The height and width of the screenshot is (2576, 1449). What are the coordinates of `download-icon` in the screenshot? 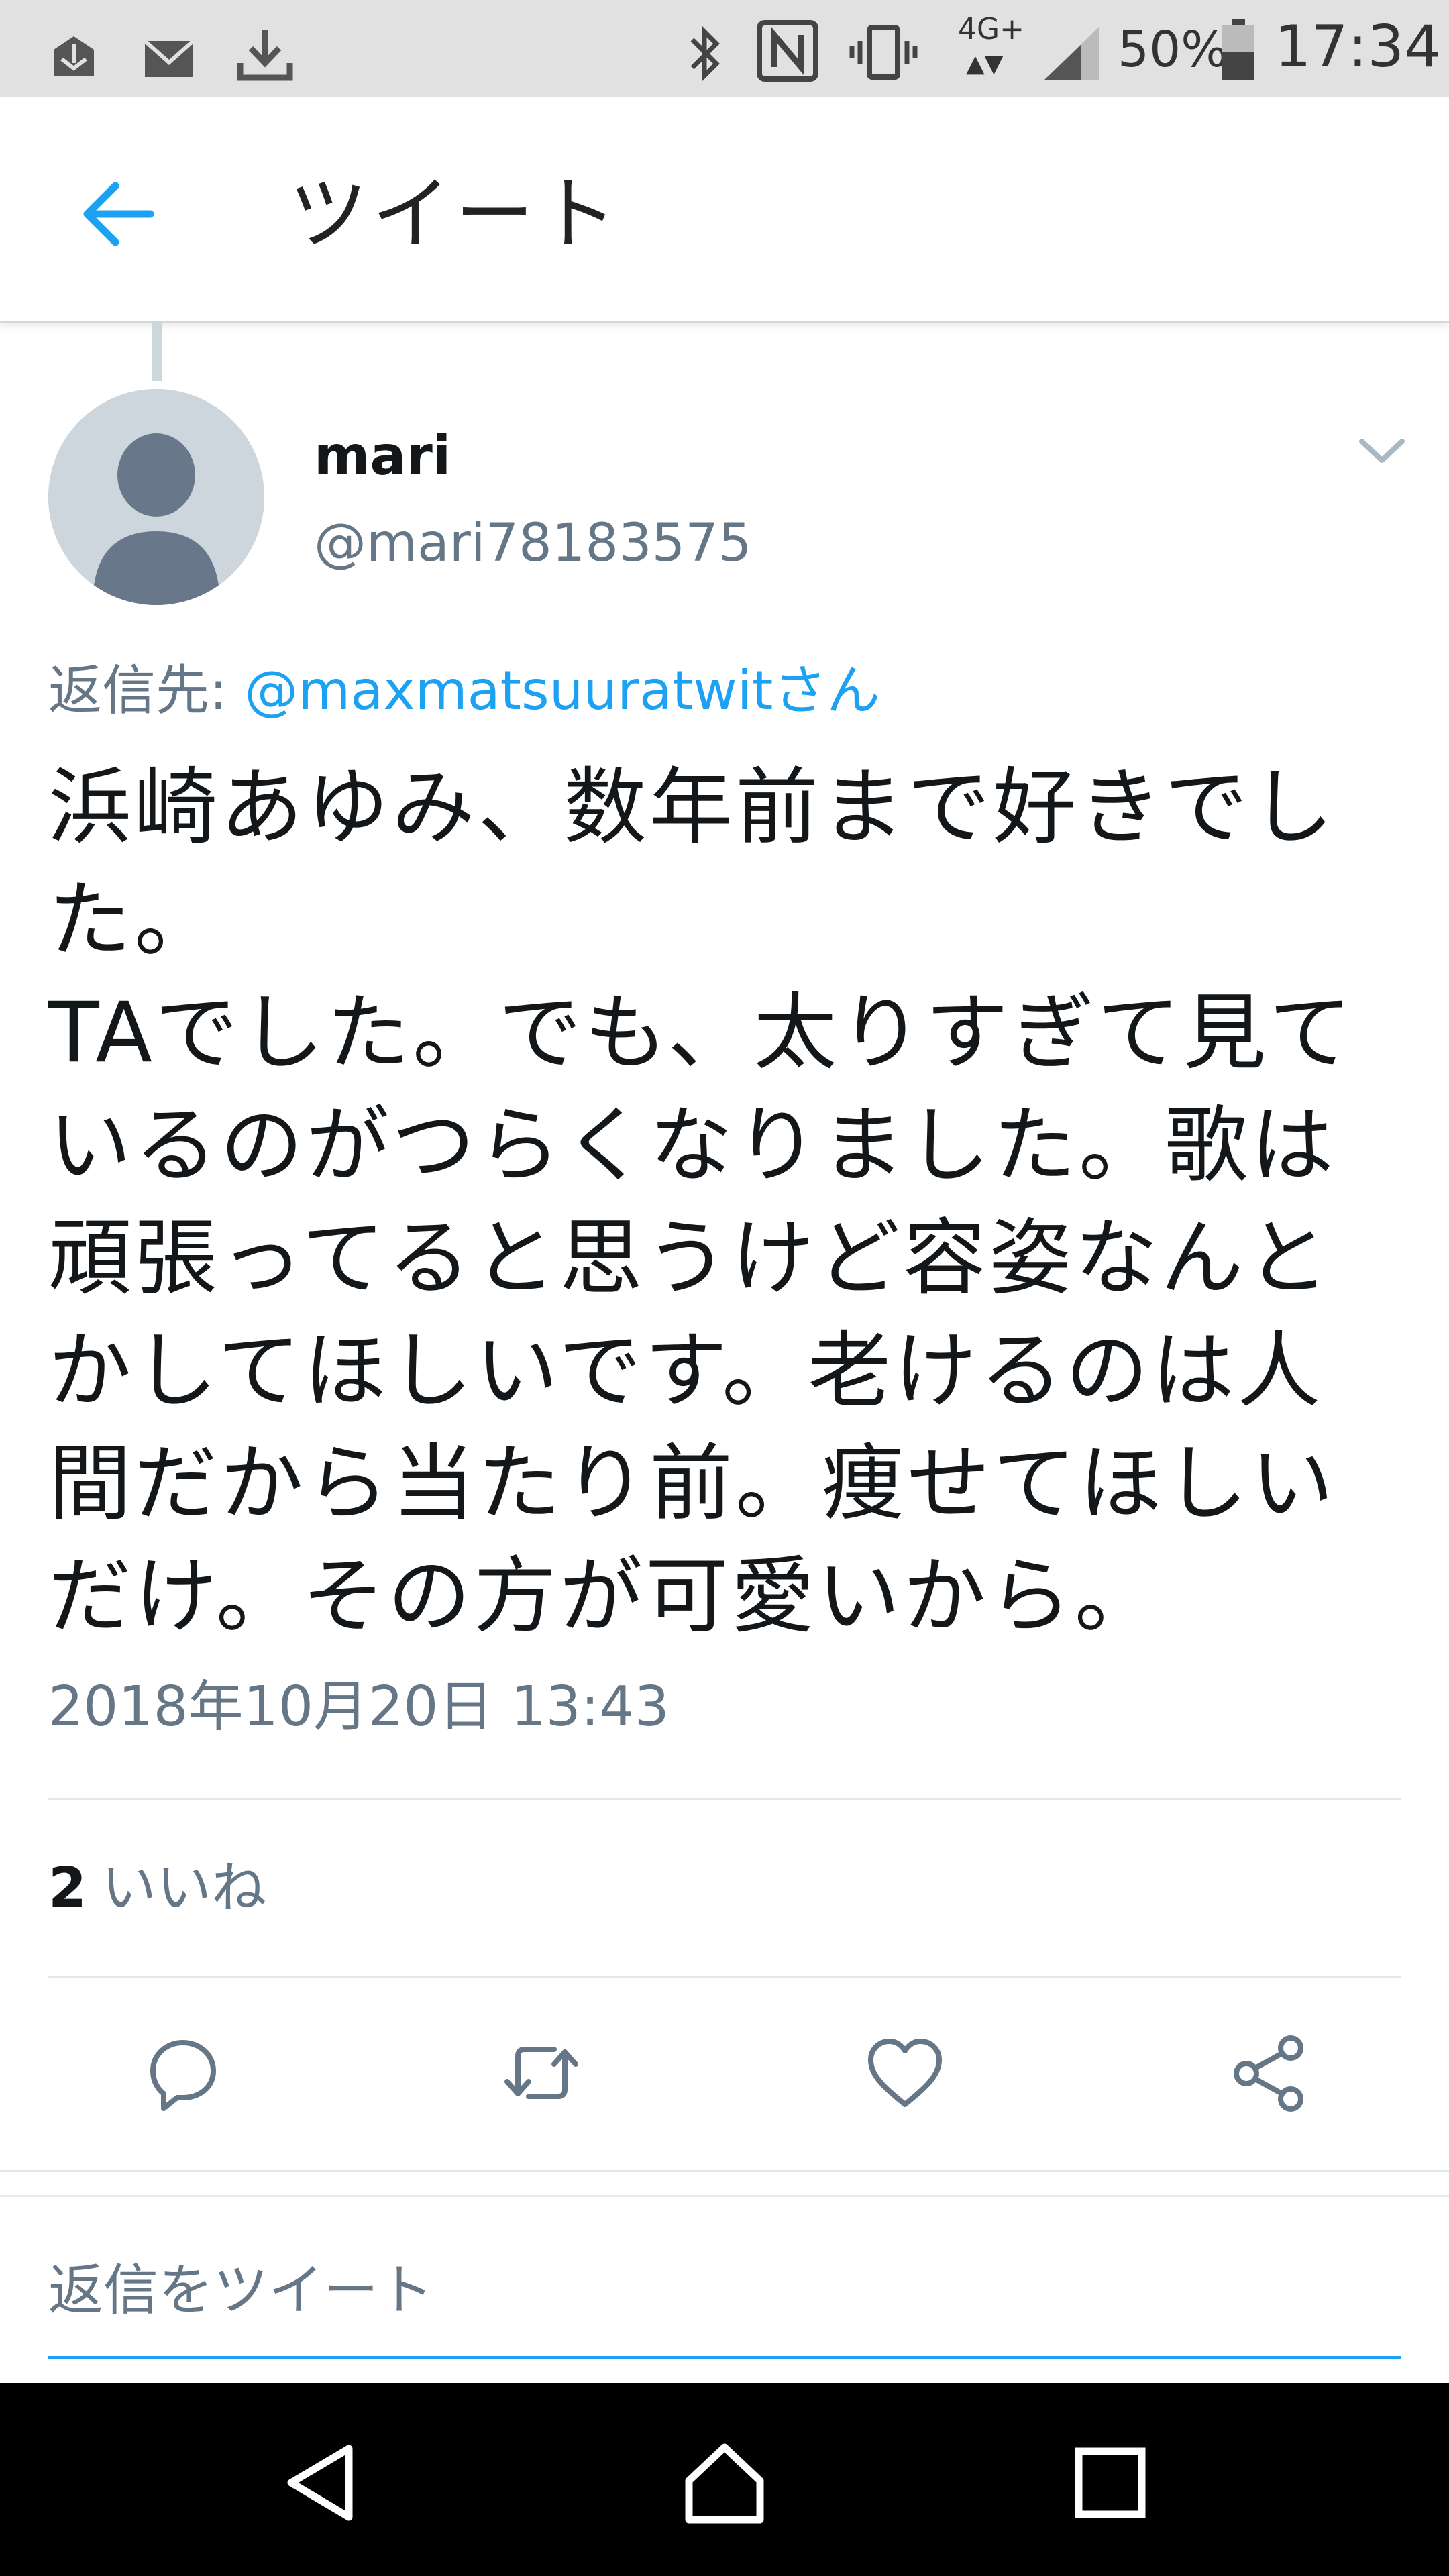 It's located at (265, 55).